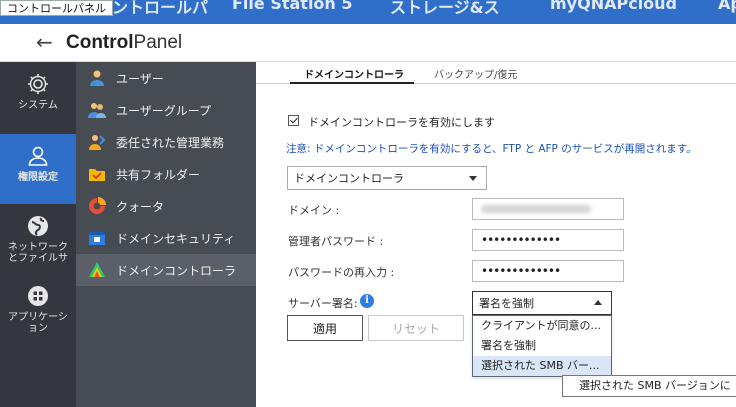  Describe the element at coordinates (97, 269) in the screenshot. I see `domain-controller-icon` at that location.